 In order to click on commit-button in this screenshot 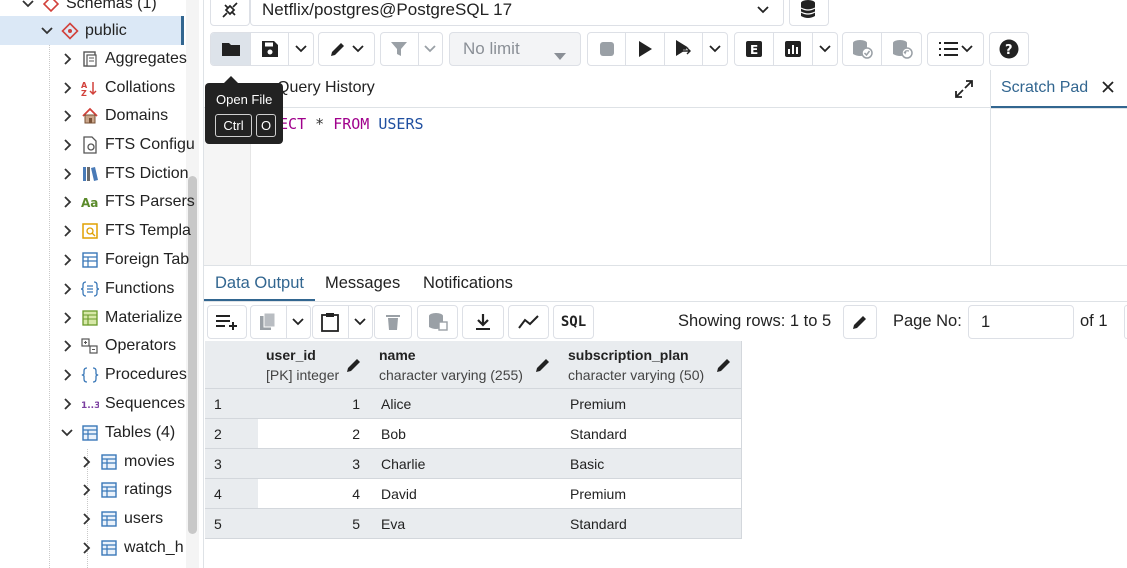, I will do `click(863, 49)`.